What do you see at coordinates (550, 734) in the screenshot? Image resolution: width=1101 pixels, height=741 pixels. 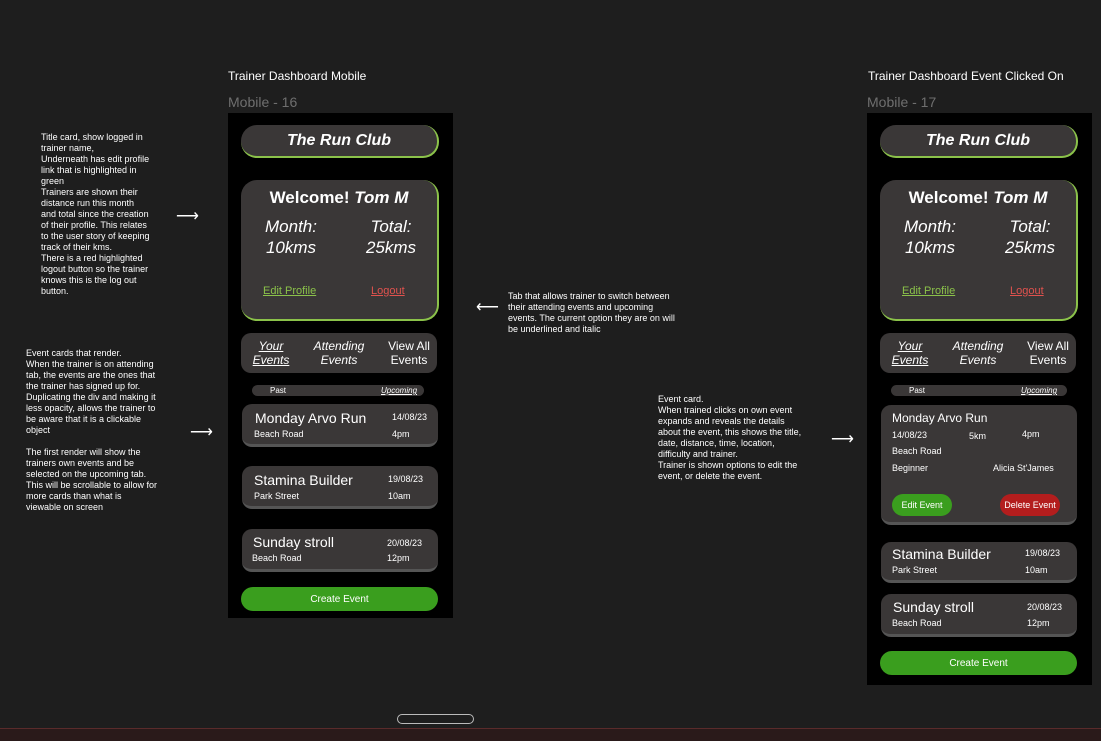 I see `bottom-toolbar` at bounding box center [550, 734].